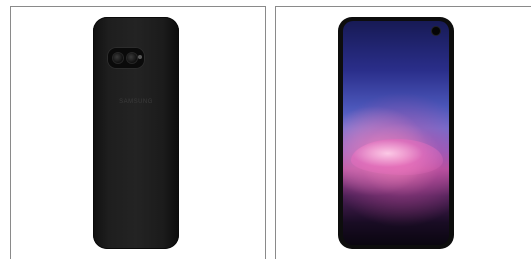 Image resolution: width=531 pixels, height=259 pixels. I want to click on brand-logo: SAMSUNG, so click(136, 102).